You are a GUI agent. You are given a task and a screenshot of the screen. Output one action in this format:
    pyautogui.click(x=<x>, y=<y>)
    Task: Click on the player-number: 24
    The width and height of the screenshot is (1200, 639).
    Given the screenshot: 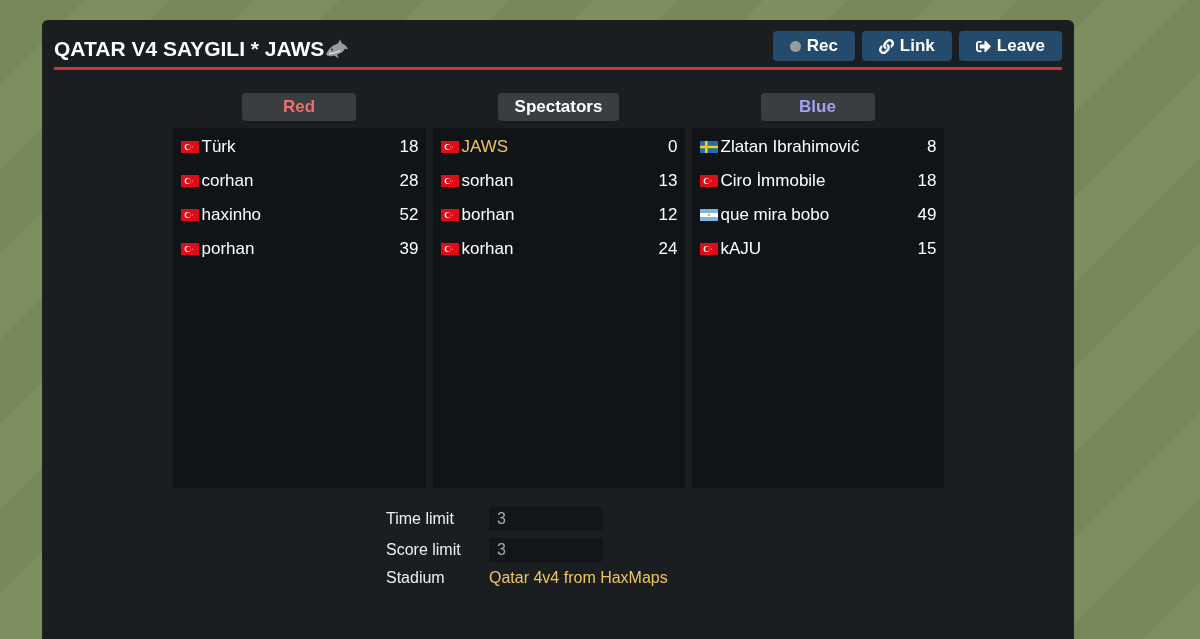 What is the action you would take?
    pyautogui.click(x=668, y=249)
    